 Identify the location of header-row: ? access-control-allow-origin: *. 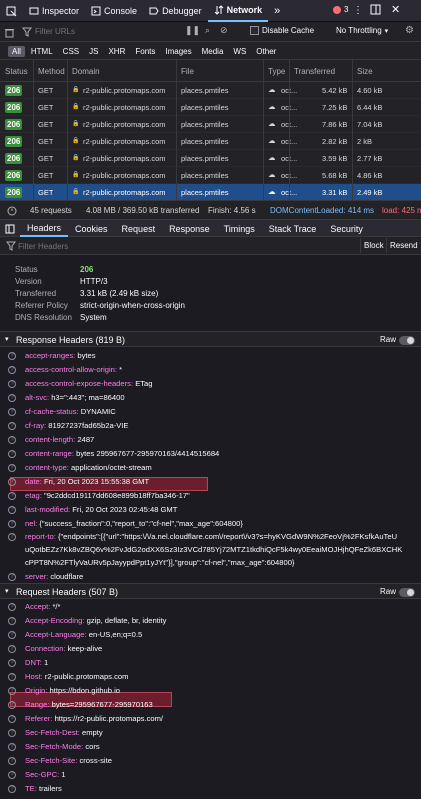
(65, 369).